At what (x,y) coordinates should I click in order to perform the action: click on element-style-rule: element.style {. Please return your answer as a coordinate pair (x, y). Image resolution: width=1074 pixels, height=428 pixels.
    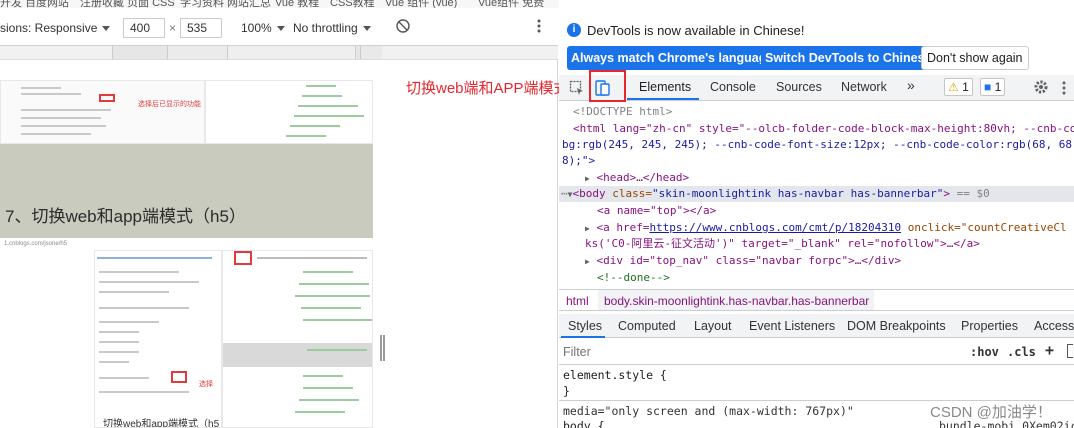
    Looking at the image, I should click on (615, 375).